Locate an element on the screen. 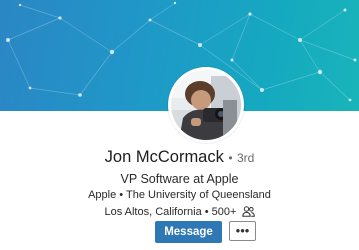 The width and height of the screenshot is (359, 250). profile-actions: Message ••• is located at coordinates (179, 232).